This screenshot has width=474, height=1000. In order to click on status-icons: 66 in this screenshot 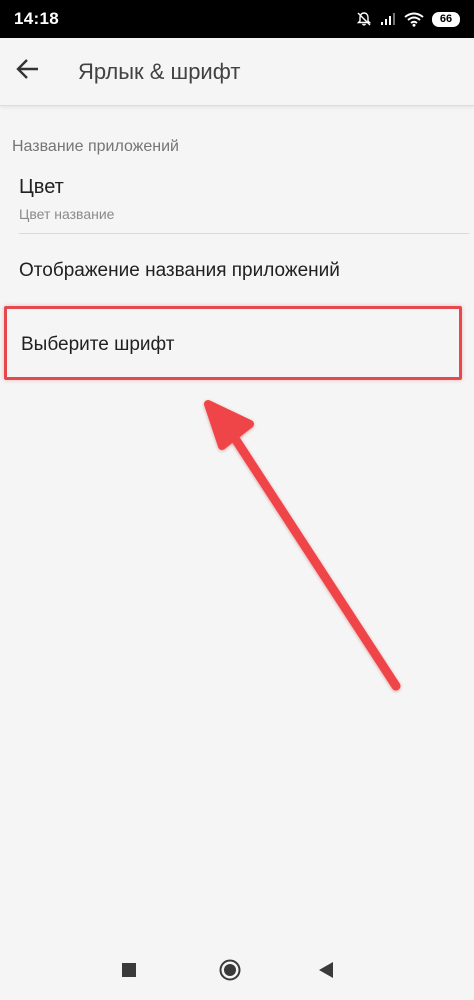, I will do `click(408, 19)`.